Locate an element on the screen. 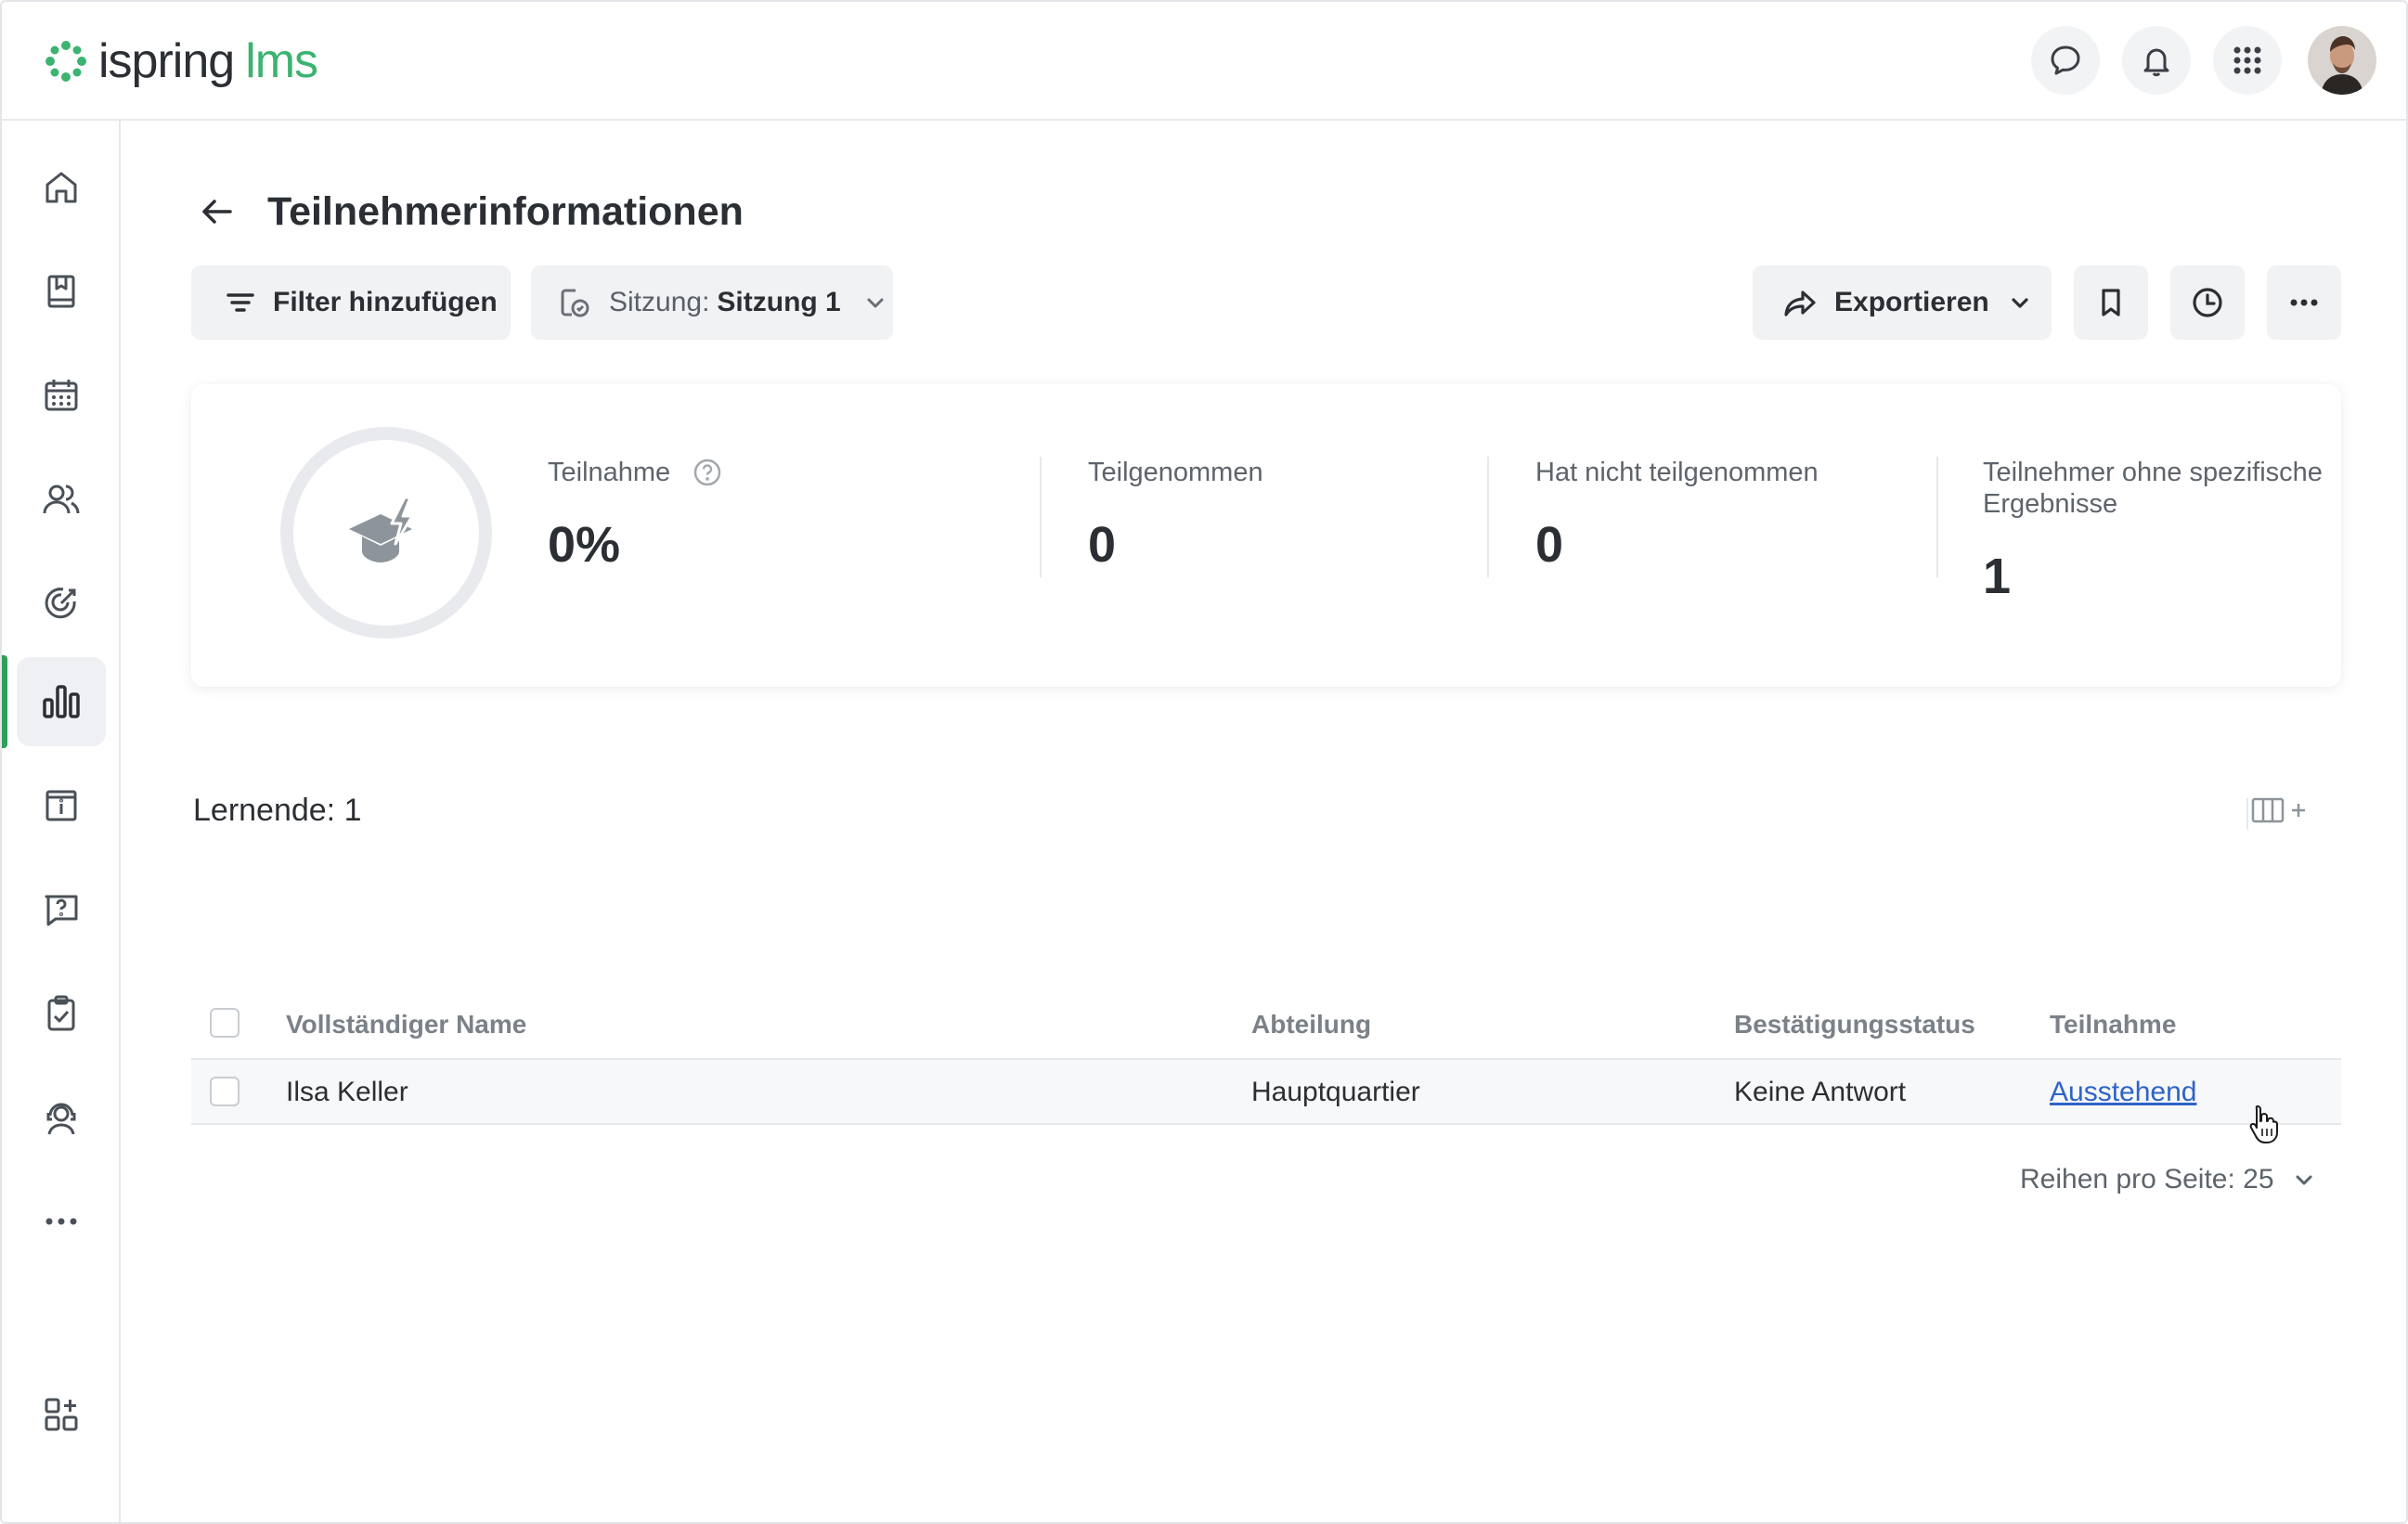 The image size is (2408, 1524). user-avatar is located at coordinates (2342, 60).